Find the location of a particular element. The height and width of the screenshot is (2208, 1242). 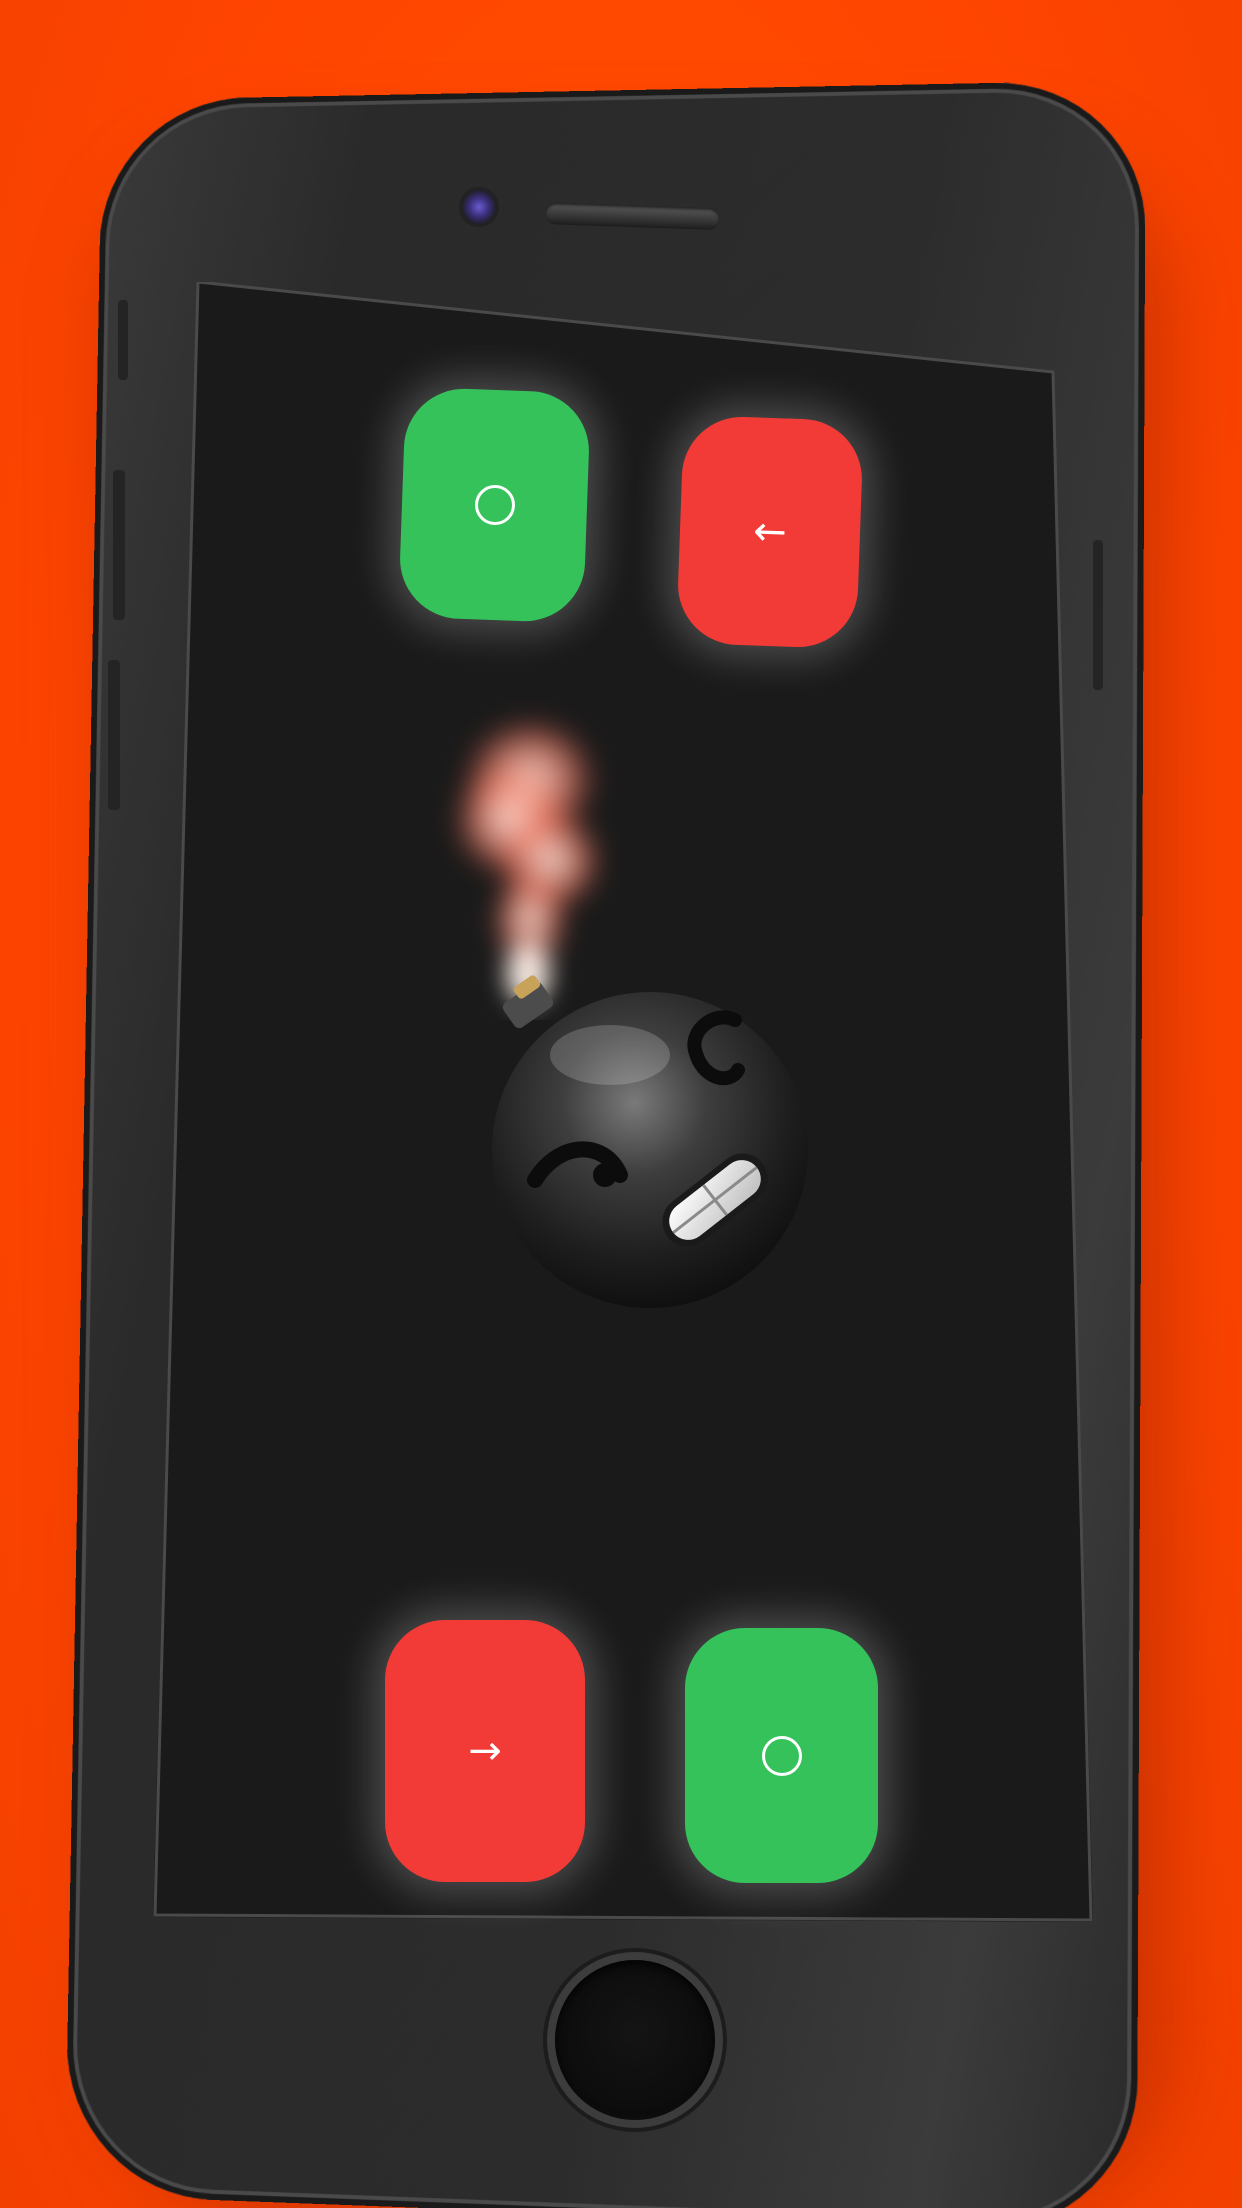

arrow-right-icon: → is located at coordinates (485, 1751).